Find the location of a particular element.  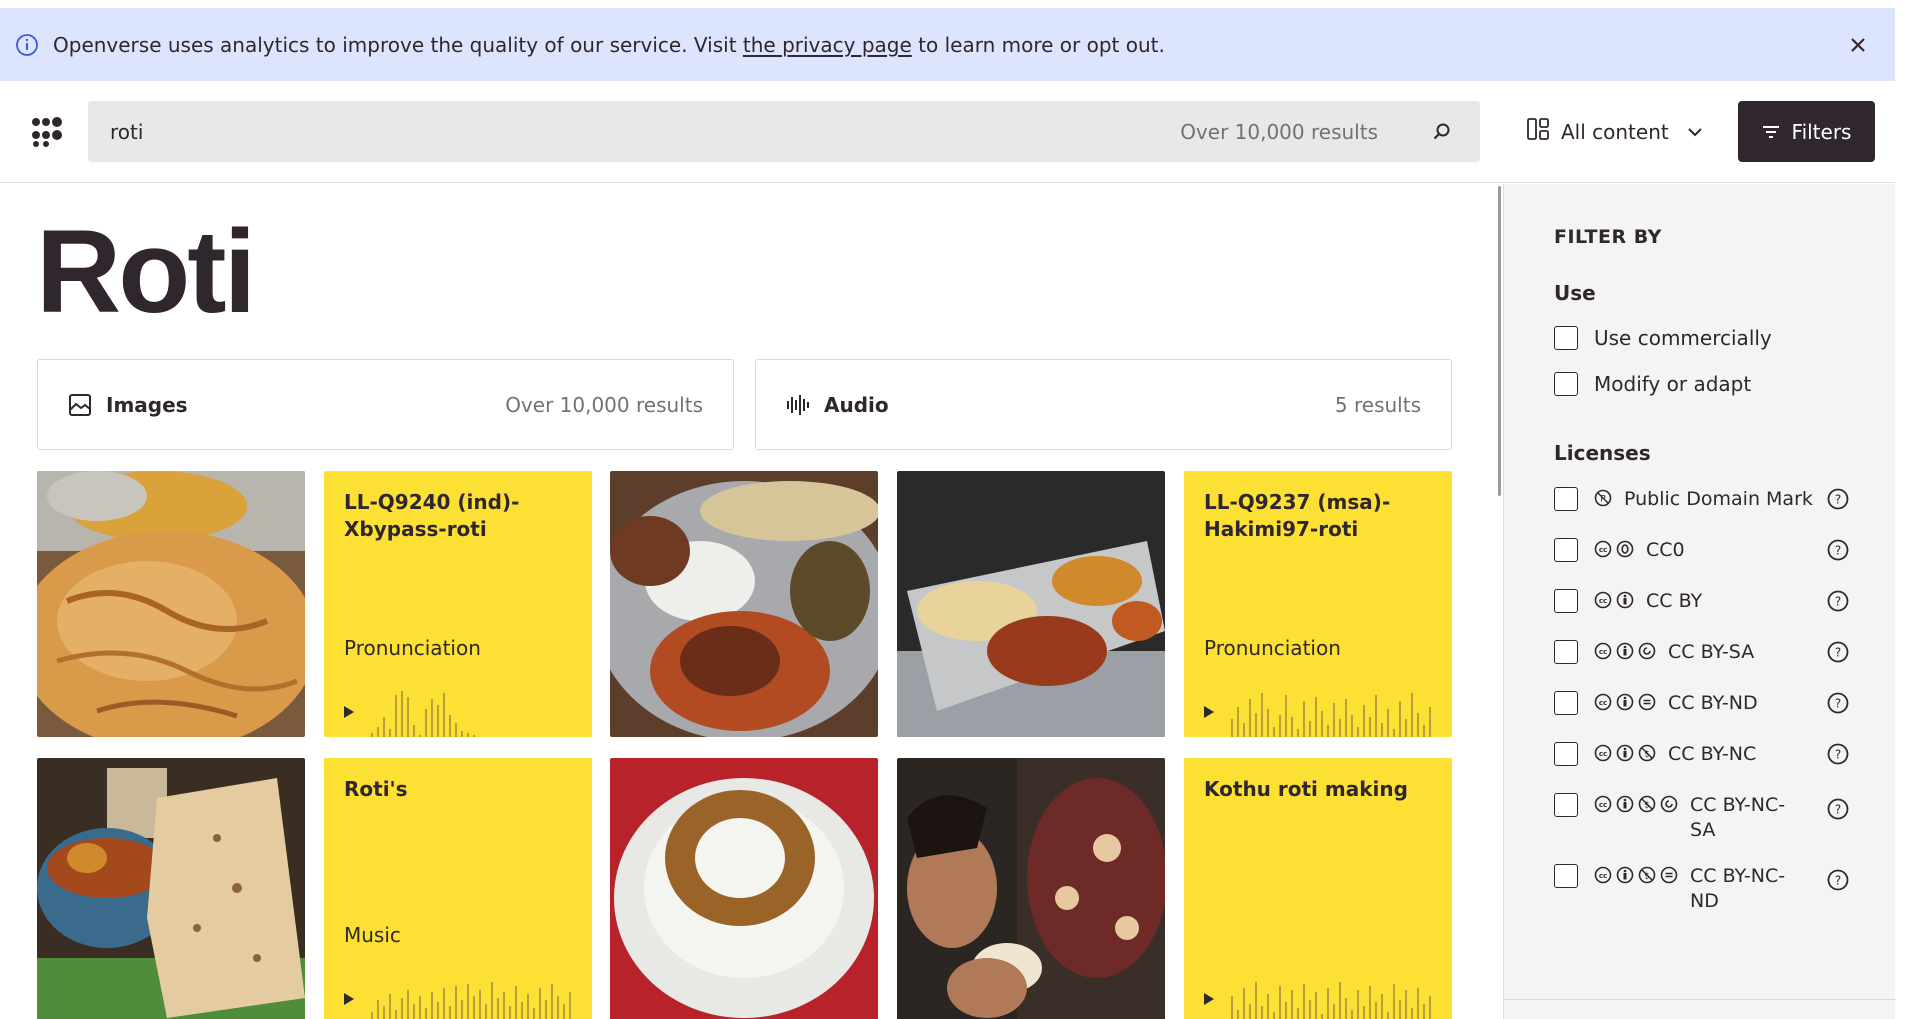

license-label: CC BY-ND is located at coordinates (1713, 703).